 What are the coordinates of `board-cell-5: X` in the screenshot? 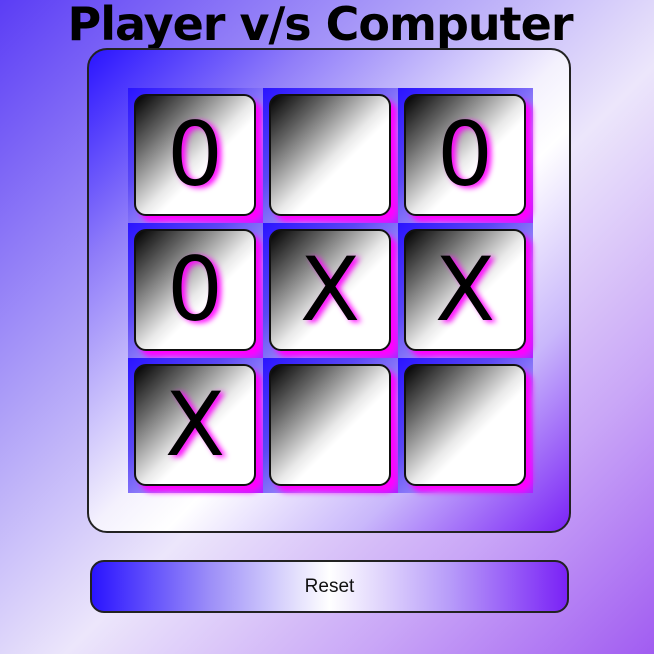 It's located at (330, 290).